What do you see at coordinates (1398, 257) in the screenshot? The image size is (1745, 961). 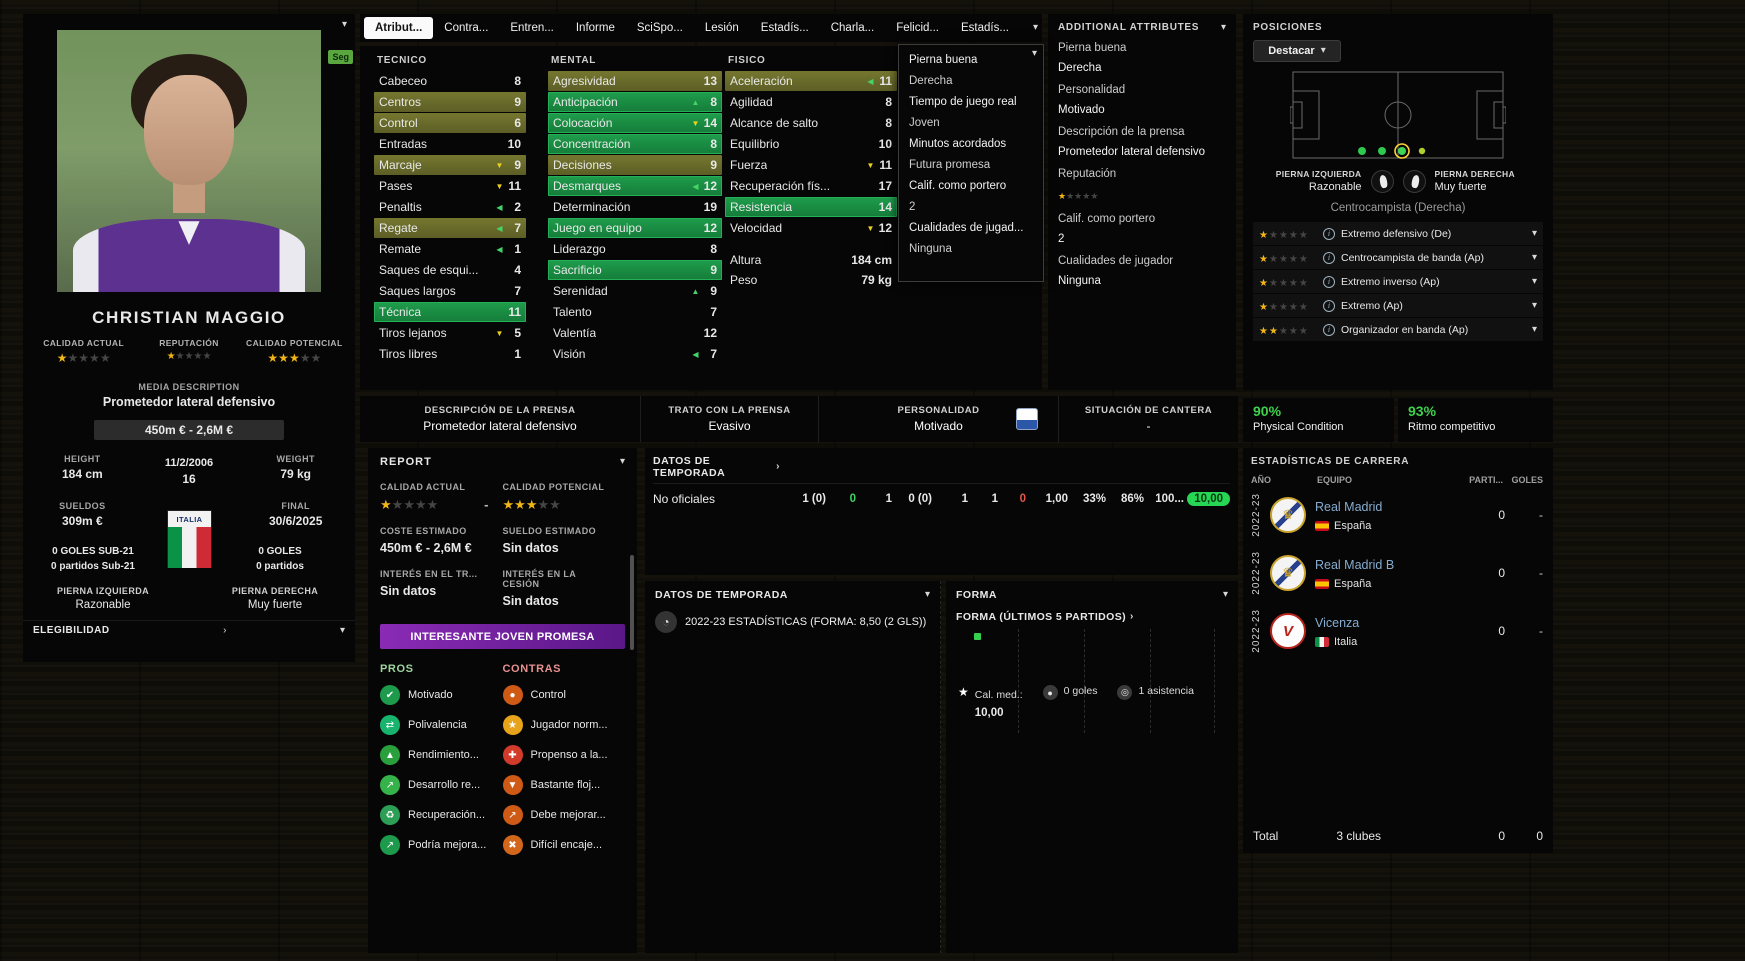 I see `position-role-row: ★★★★★ i Centrocampista de banda (Ap) ▾` at bounding box center [1398, 257].